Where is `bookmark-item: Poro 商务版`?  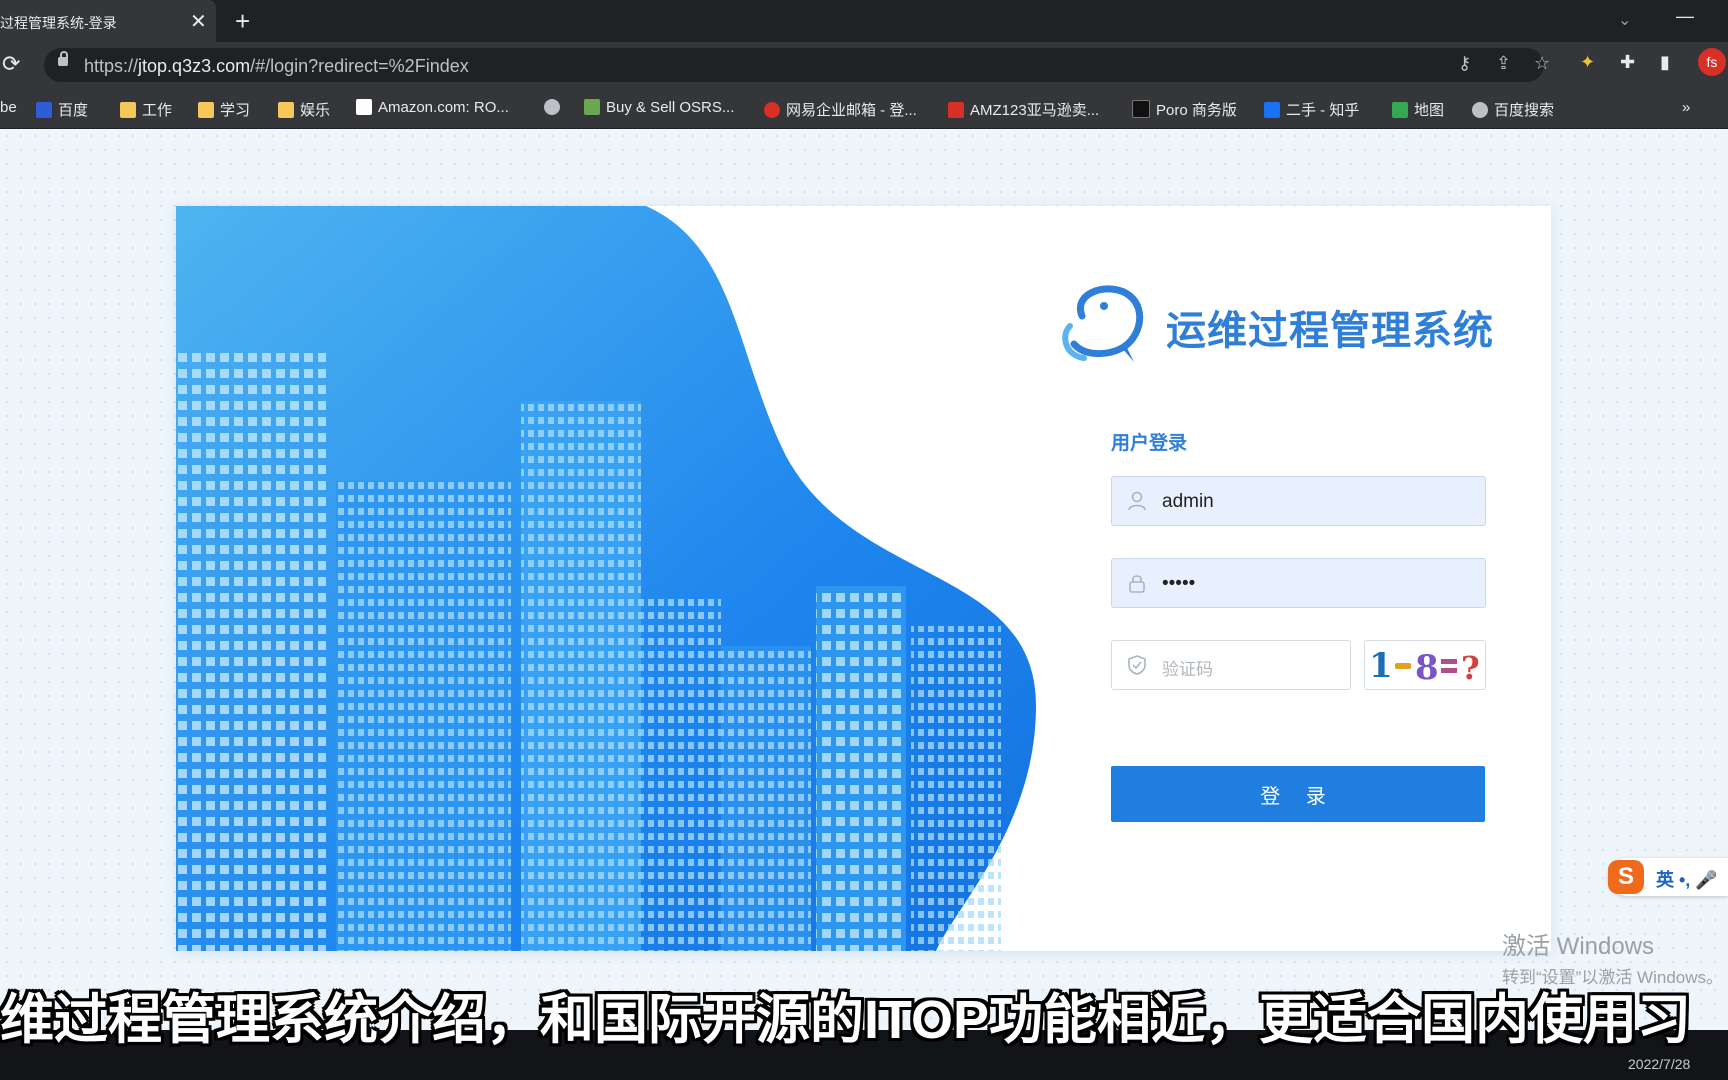 bookmark-item: Poro 商务版 is located at coordinates (1184, 109).